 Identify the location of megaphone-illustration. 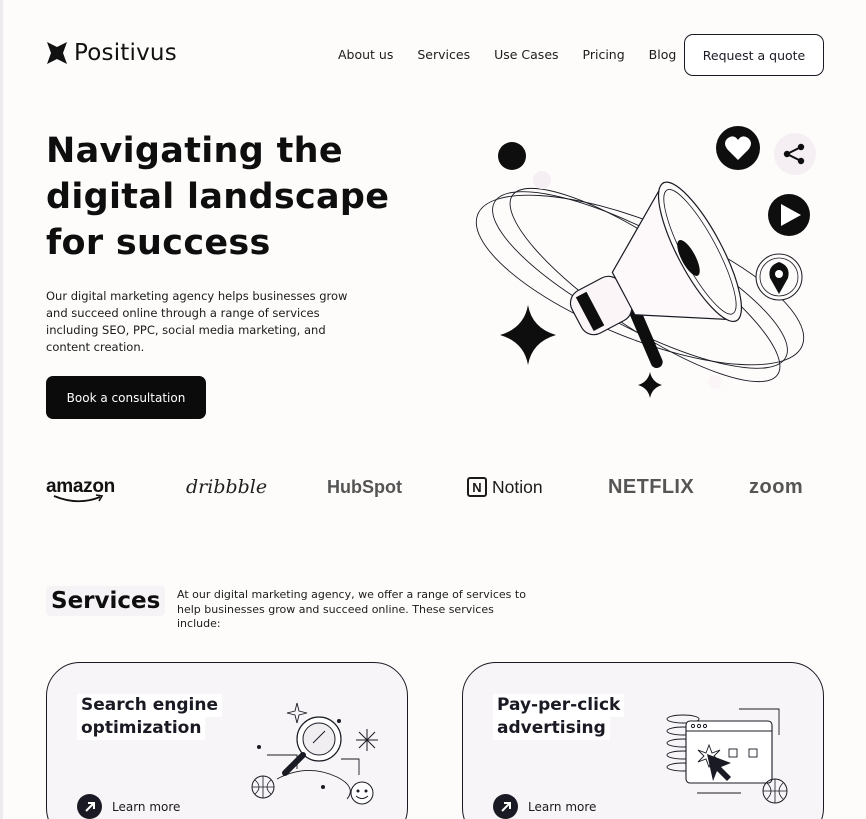
(645, 262).